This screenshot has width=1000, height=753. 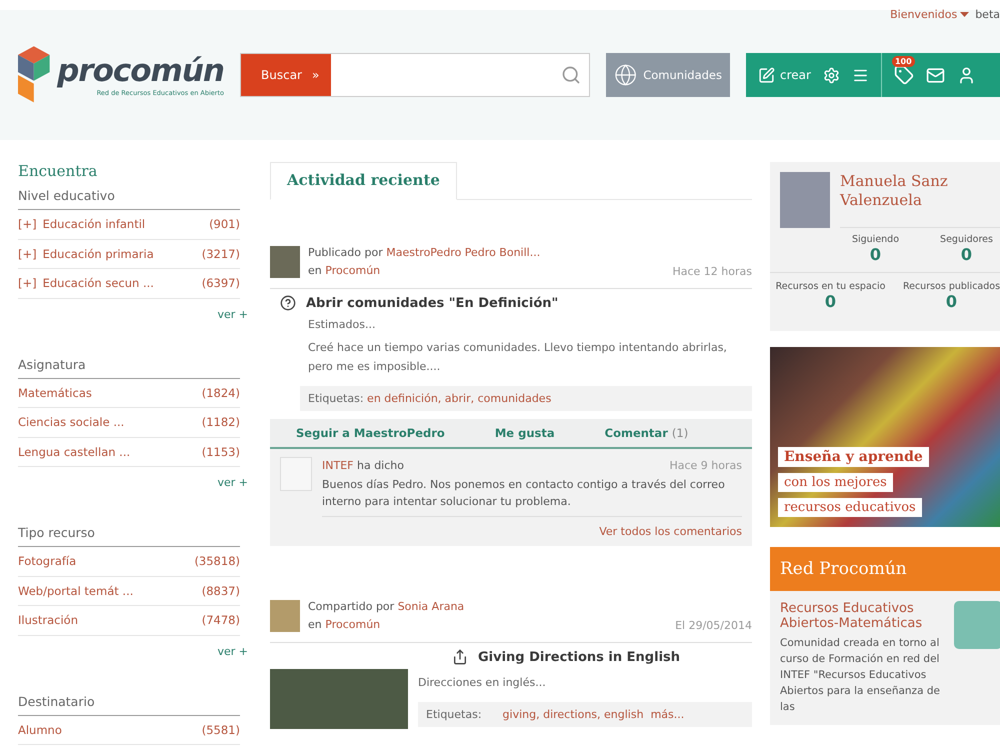 I want to click on filter-link: Matemáticas, so click(x=55, y=393).